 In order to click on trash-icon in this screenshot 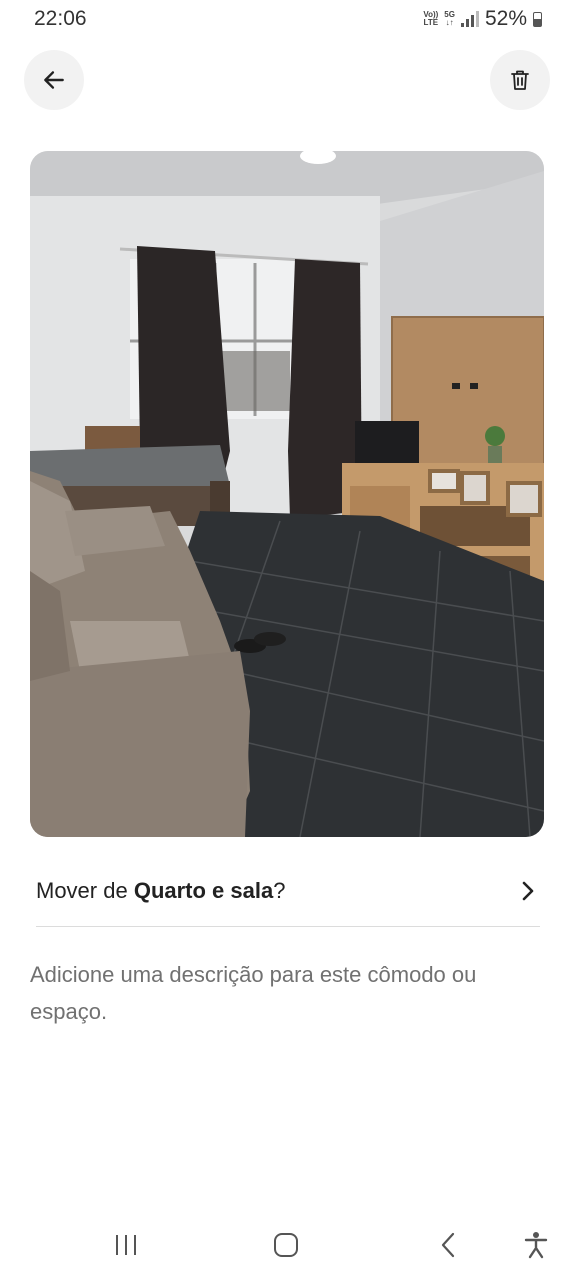, I will do `click(520, 80)`.